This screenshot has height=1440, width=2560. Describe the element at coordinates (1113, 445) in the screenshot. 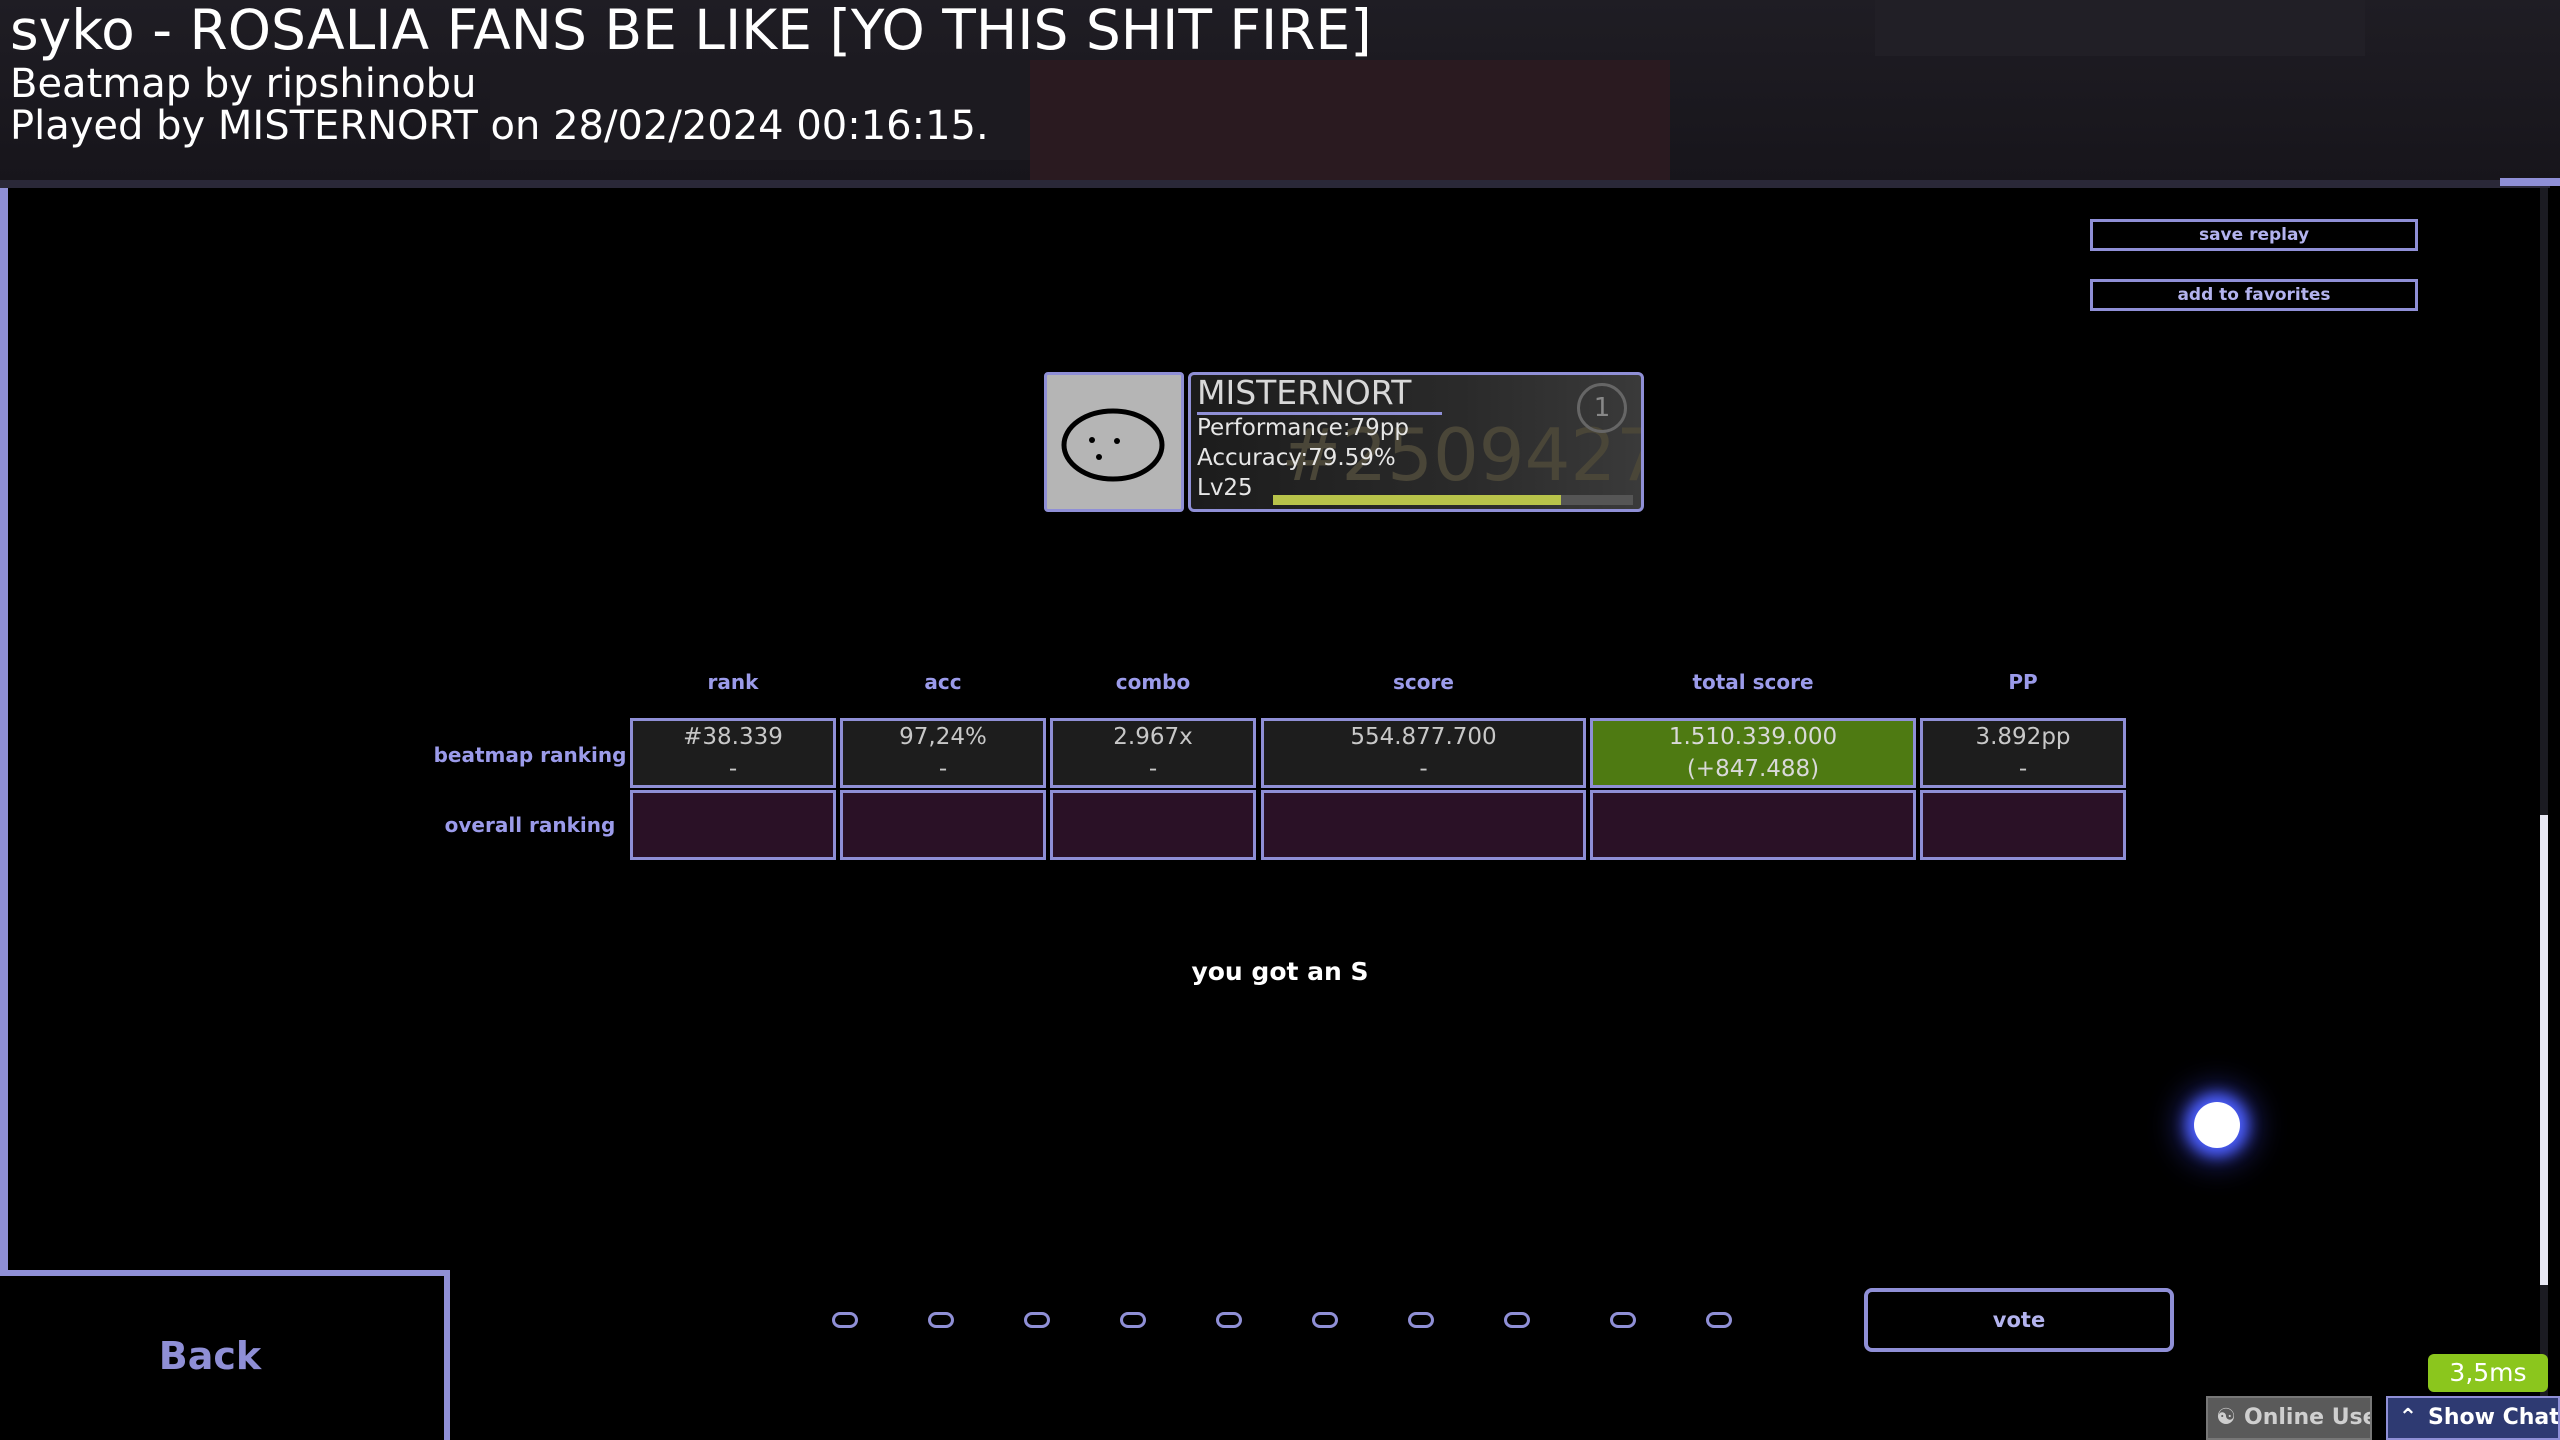

I see `doodle-face-icon` at that location.